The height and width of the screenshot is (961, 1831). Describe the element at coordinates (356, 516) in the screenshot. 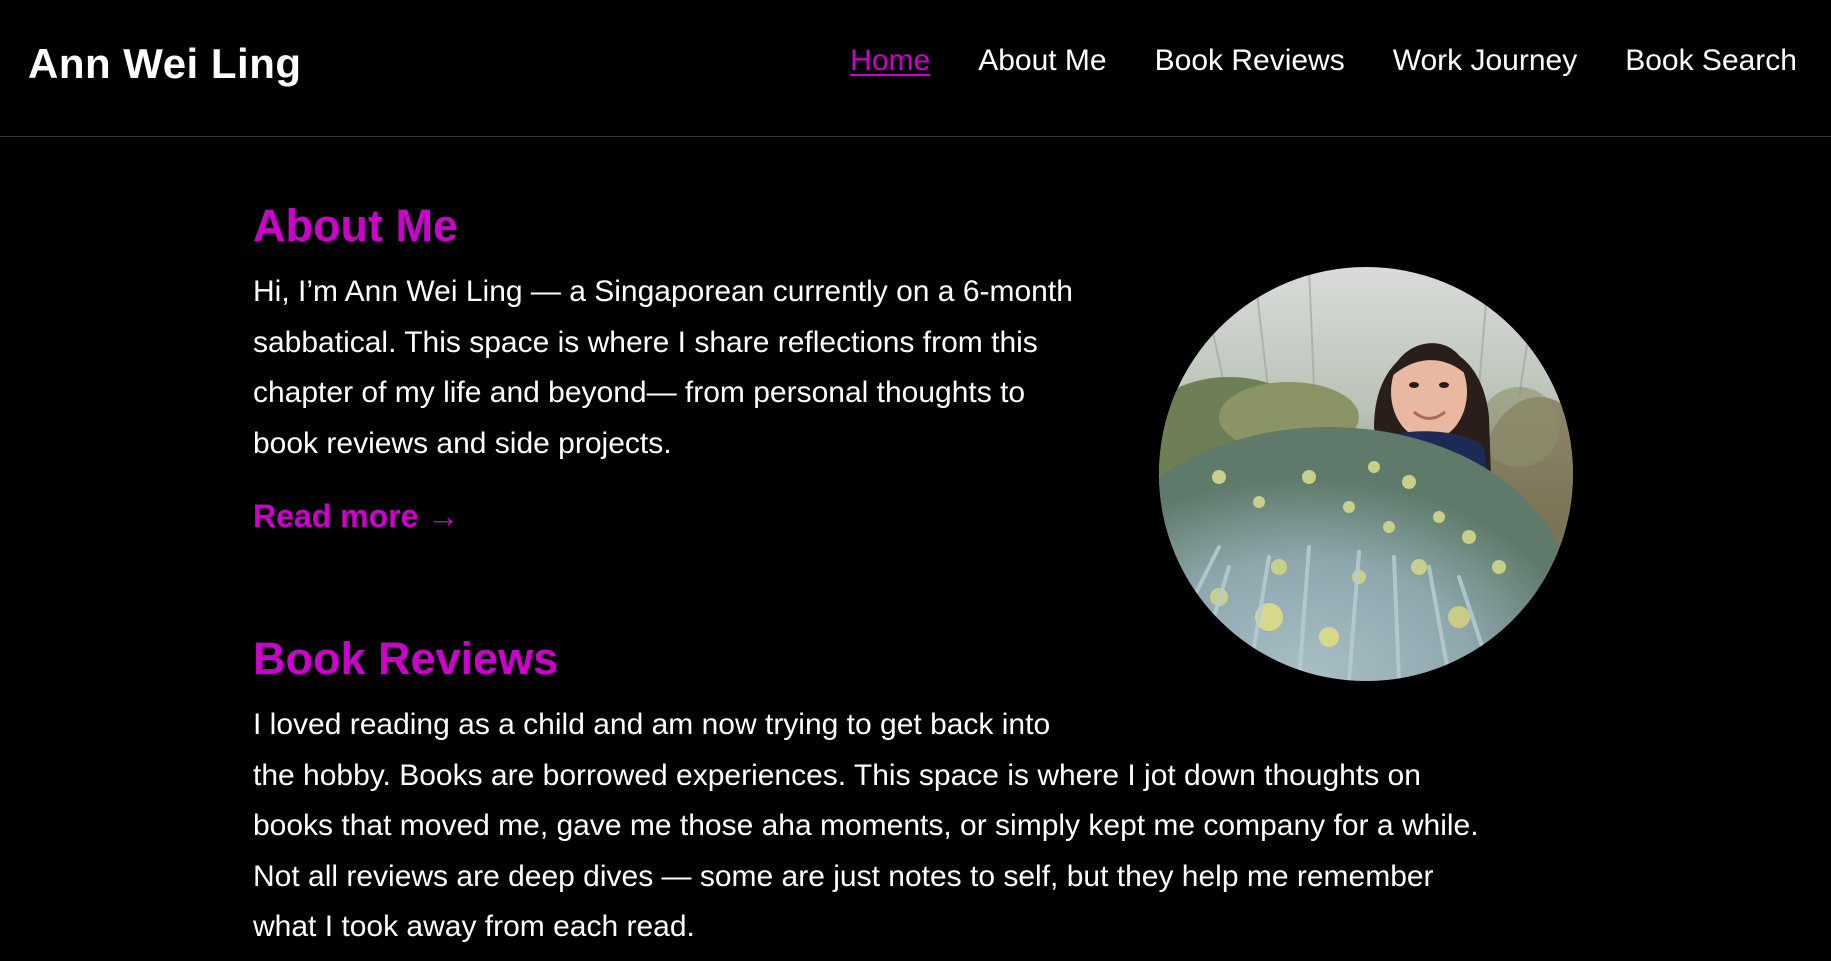

I see `read-more-link: Read more →` at that location.